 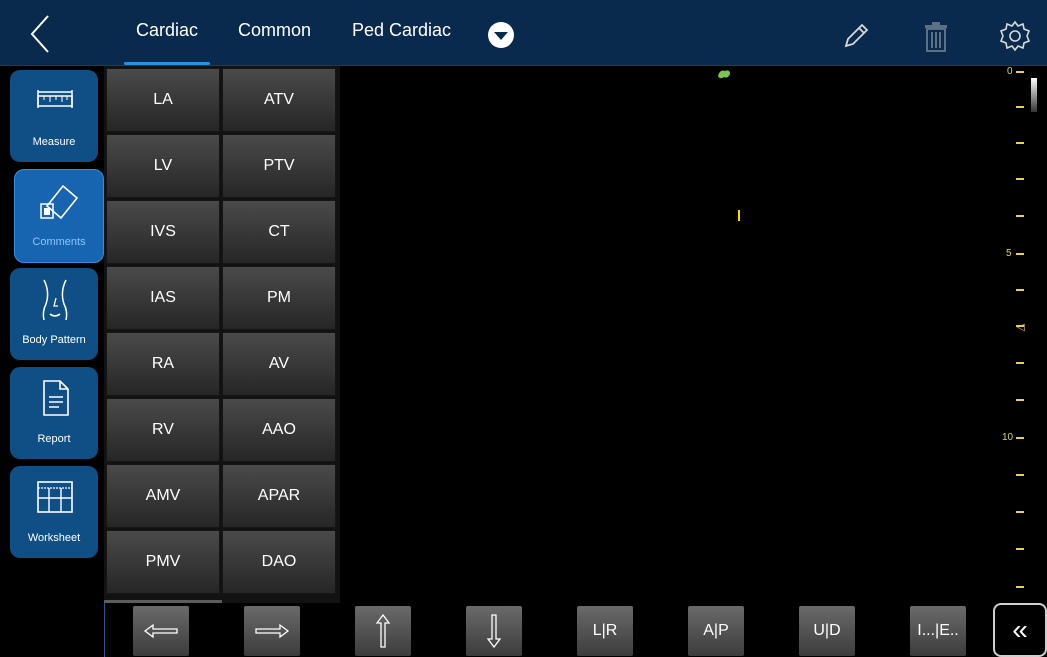 I want to click on edit-button, so click(x=856, y=36).